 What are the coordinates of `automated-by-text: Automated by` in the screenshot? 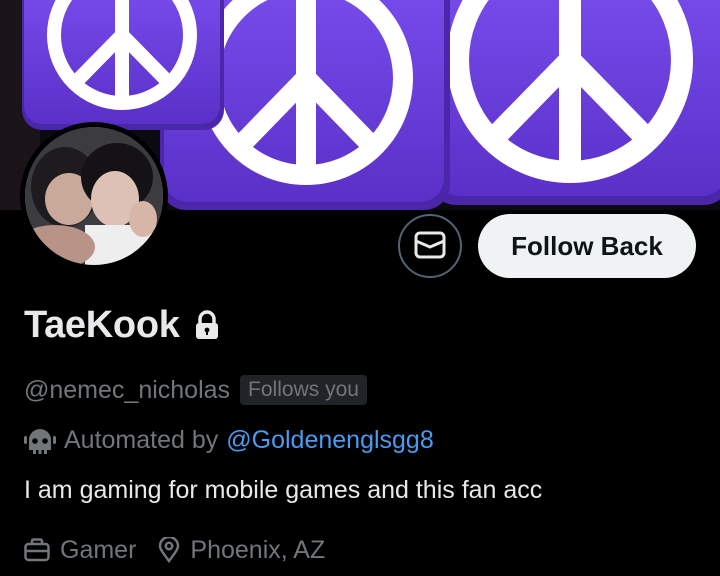 It's located at (141, 439).